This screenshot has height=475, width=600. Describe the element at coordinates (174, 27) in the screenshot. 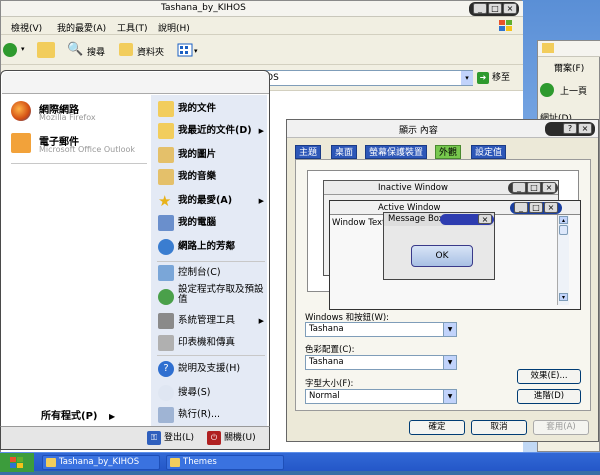

I see `menu-help: 說明(H)` at that location.